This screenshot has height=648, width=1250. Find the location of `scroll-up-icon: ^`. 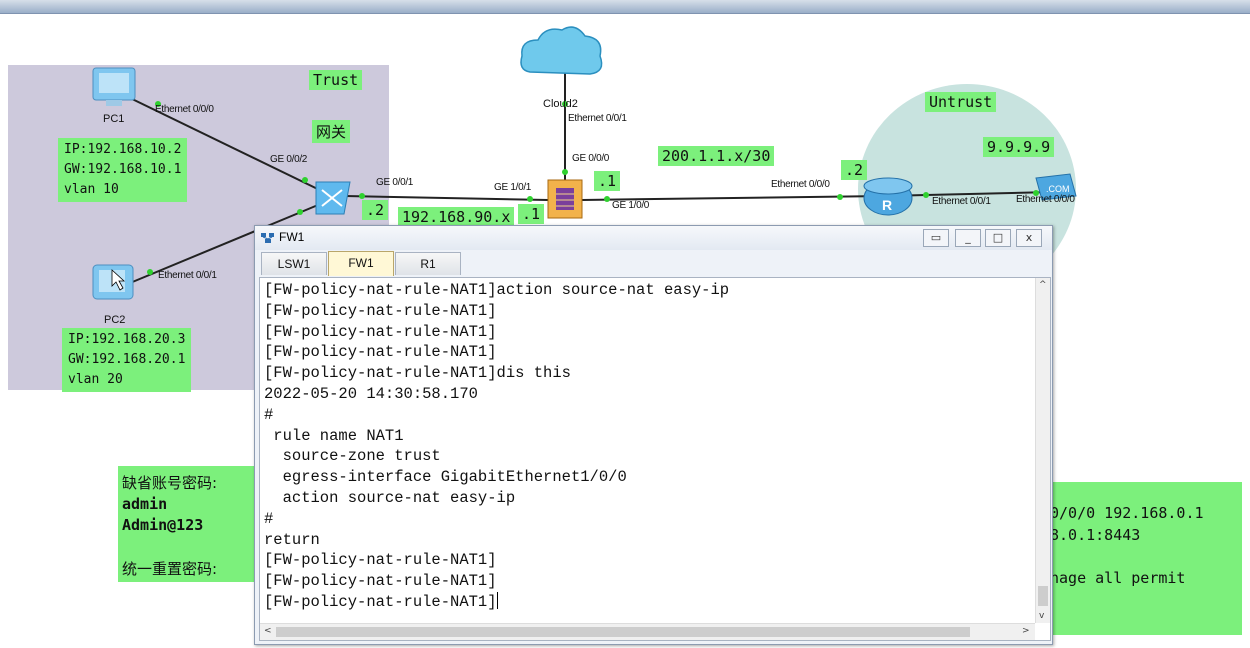

scroll-up-icon: ^ is located at coordinates (1043, 285).